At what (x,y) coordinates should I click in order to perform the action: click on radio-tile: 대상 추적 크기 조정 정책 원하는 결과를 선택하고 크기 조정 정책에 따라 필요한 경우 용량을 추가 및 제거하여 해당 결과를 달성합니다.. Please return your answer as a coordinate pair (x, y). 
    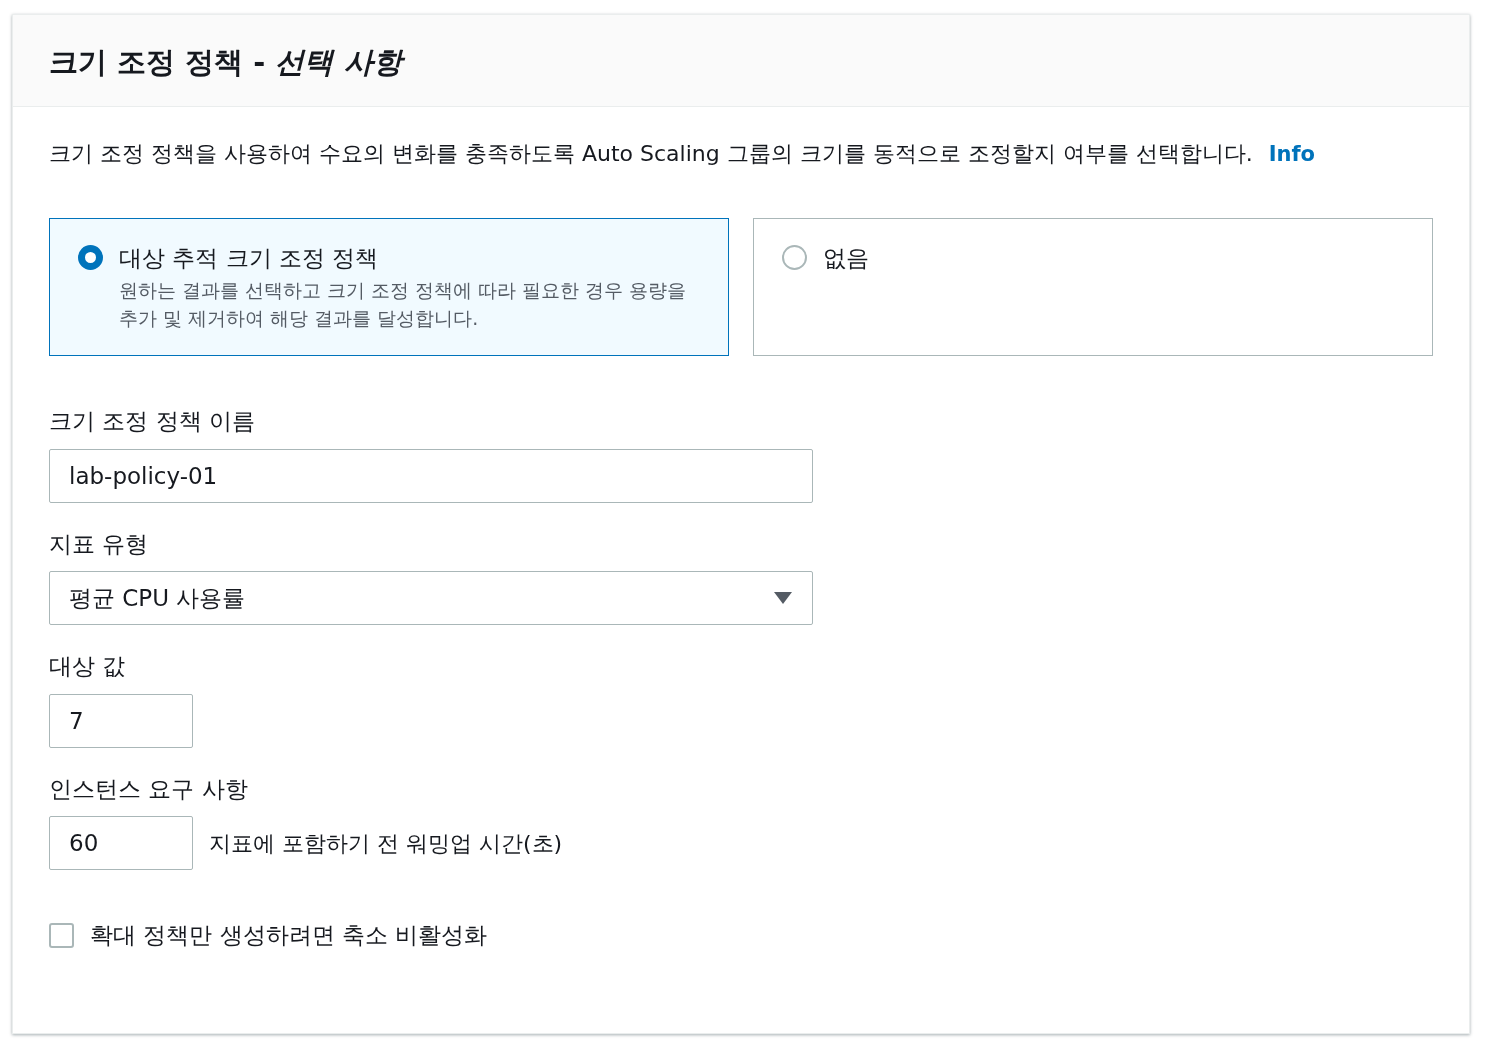
    Looking at the image, I should click on (389, 287).